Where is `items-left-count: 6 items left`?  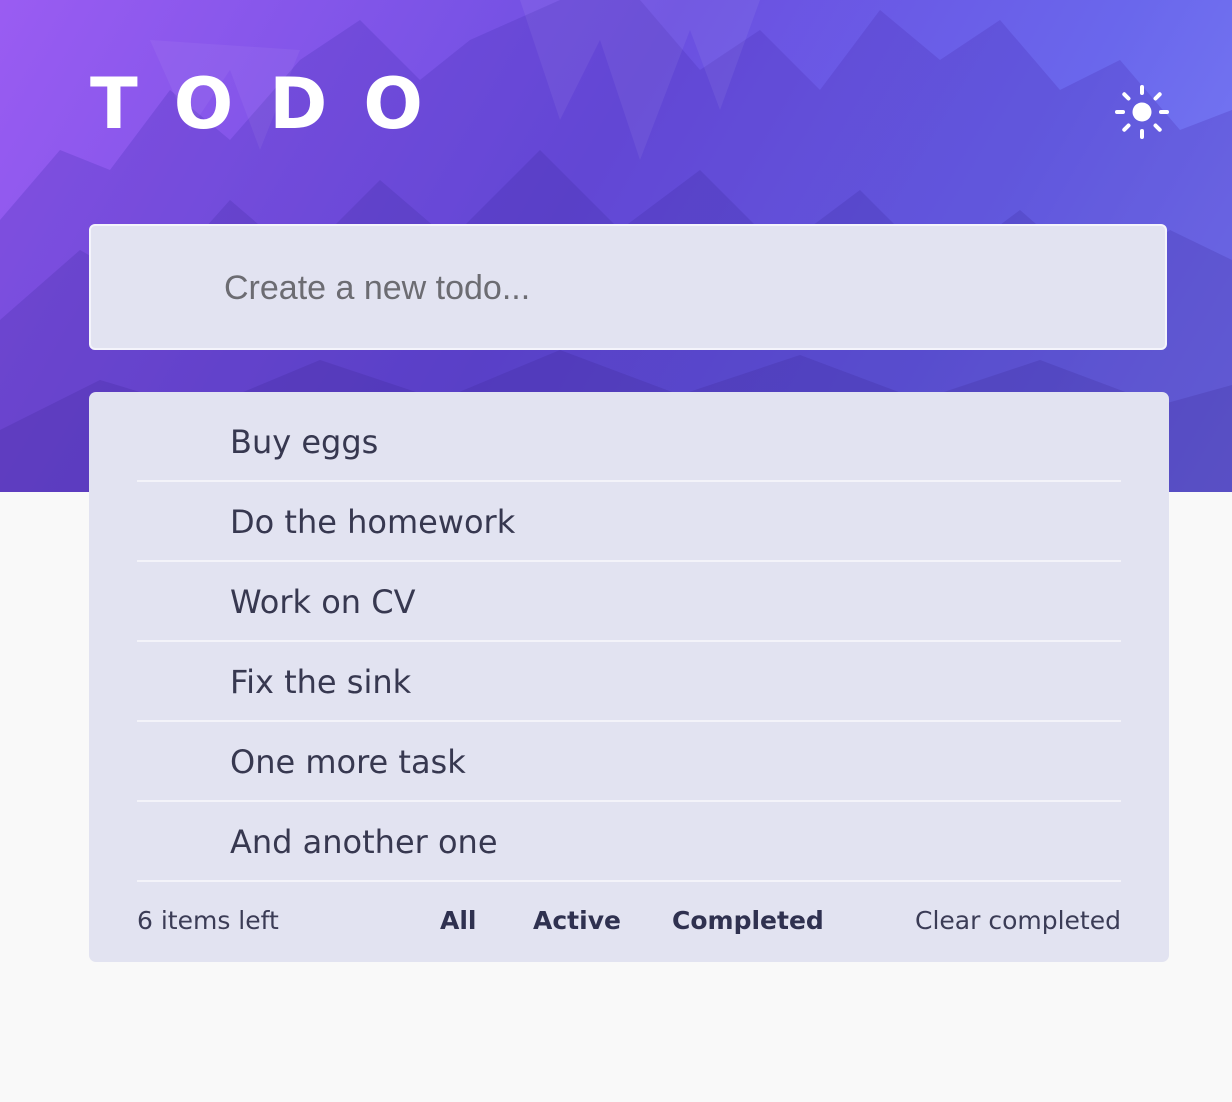 items-left-count: 6 items left is located at coordinates (208, 920).